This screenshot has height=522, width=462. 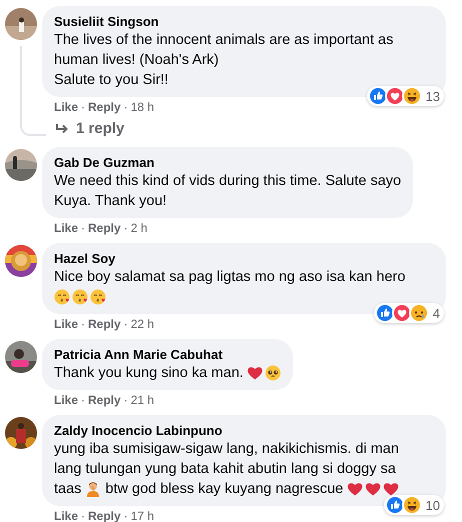 What do you see at coordinates (433, 505) in the screenshot?
I see `reaction-count: 10` at bounding box center [433, 505].